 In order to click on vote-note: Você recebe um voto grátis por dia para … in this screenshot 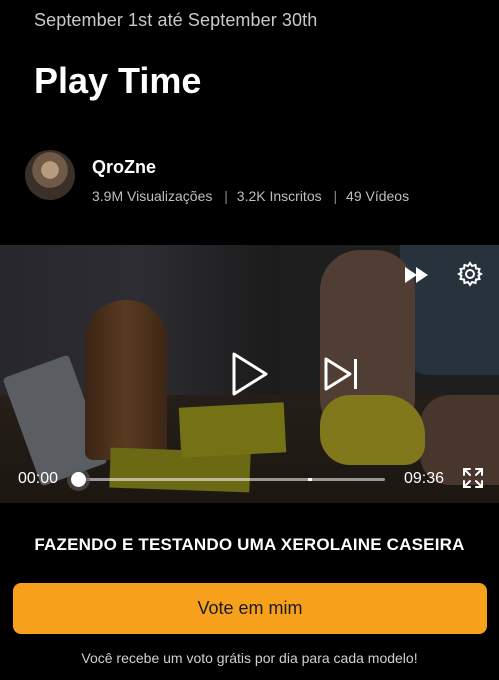, I will do `click(249, 658)`.